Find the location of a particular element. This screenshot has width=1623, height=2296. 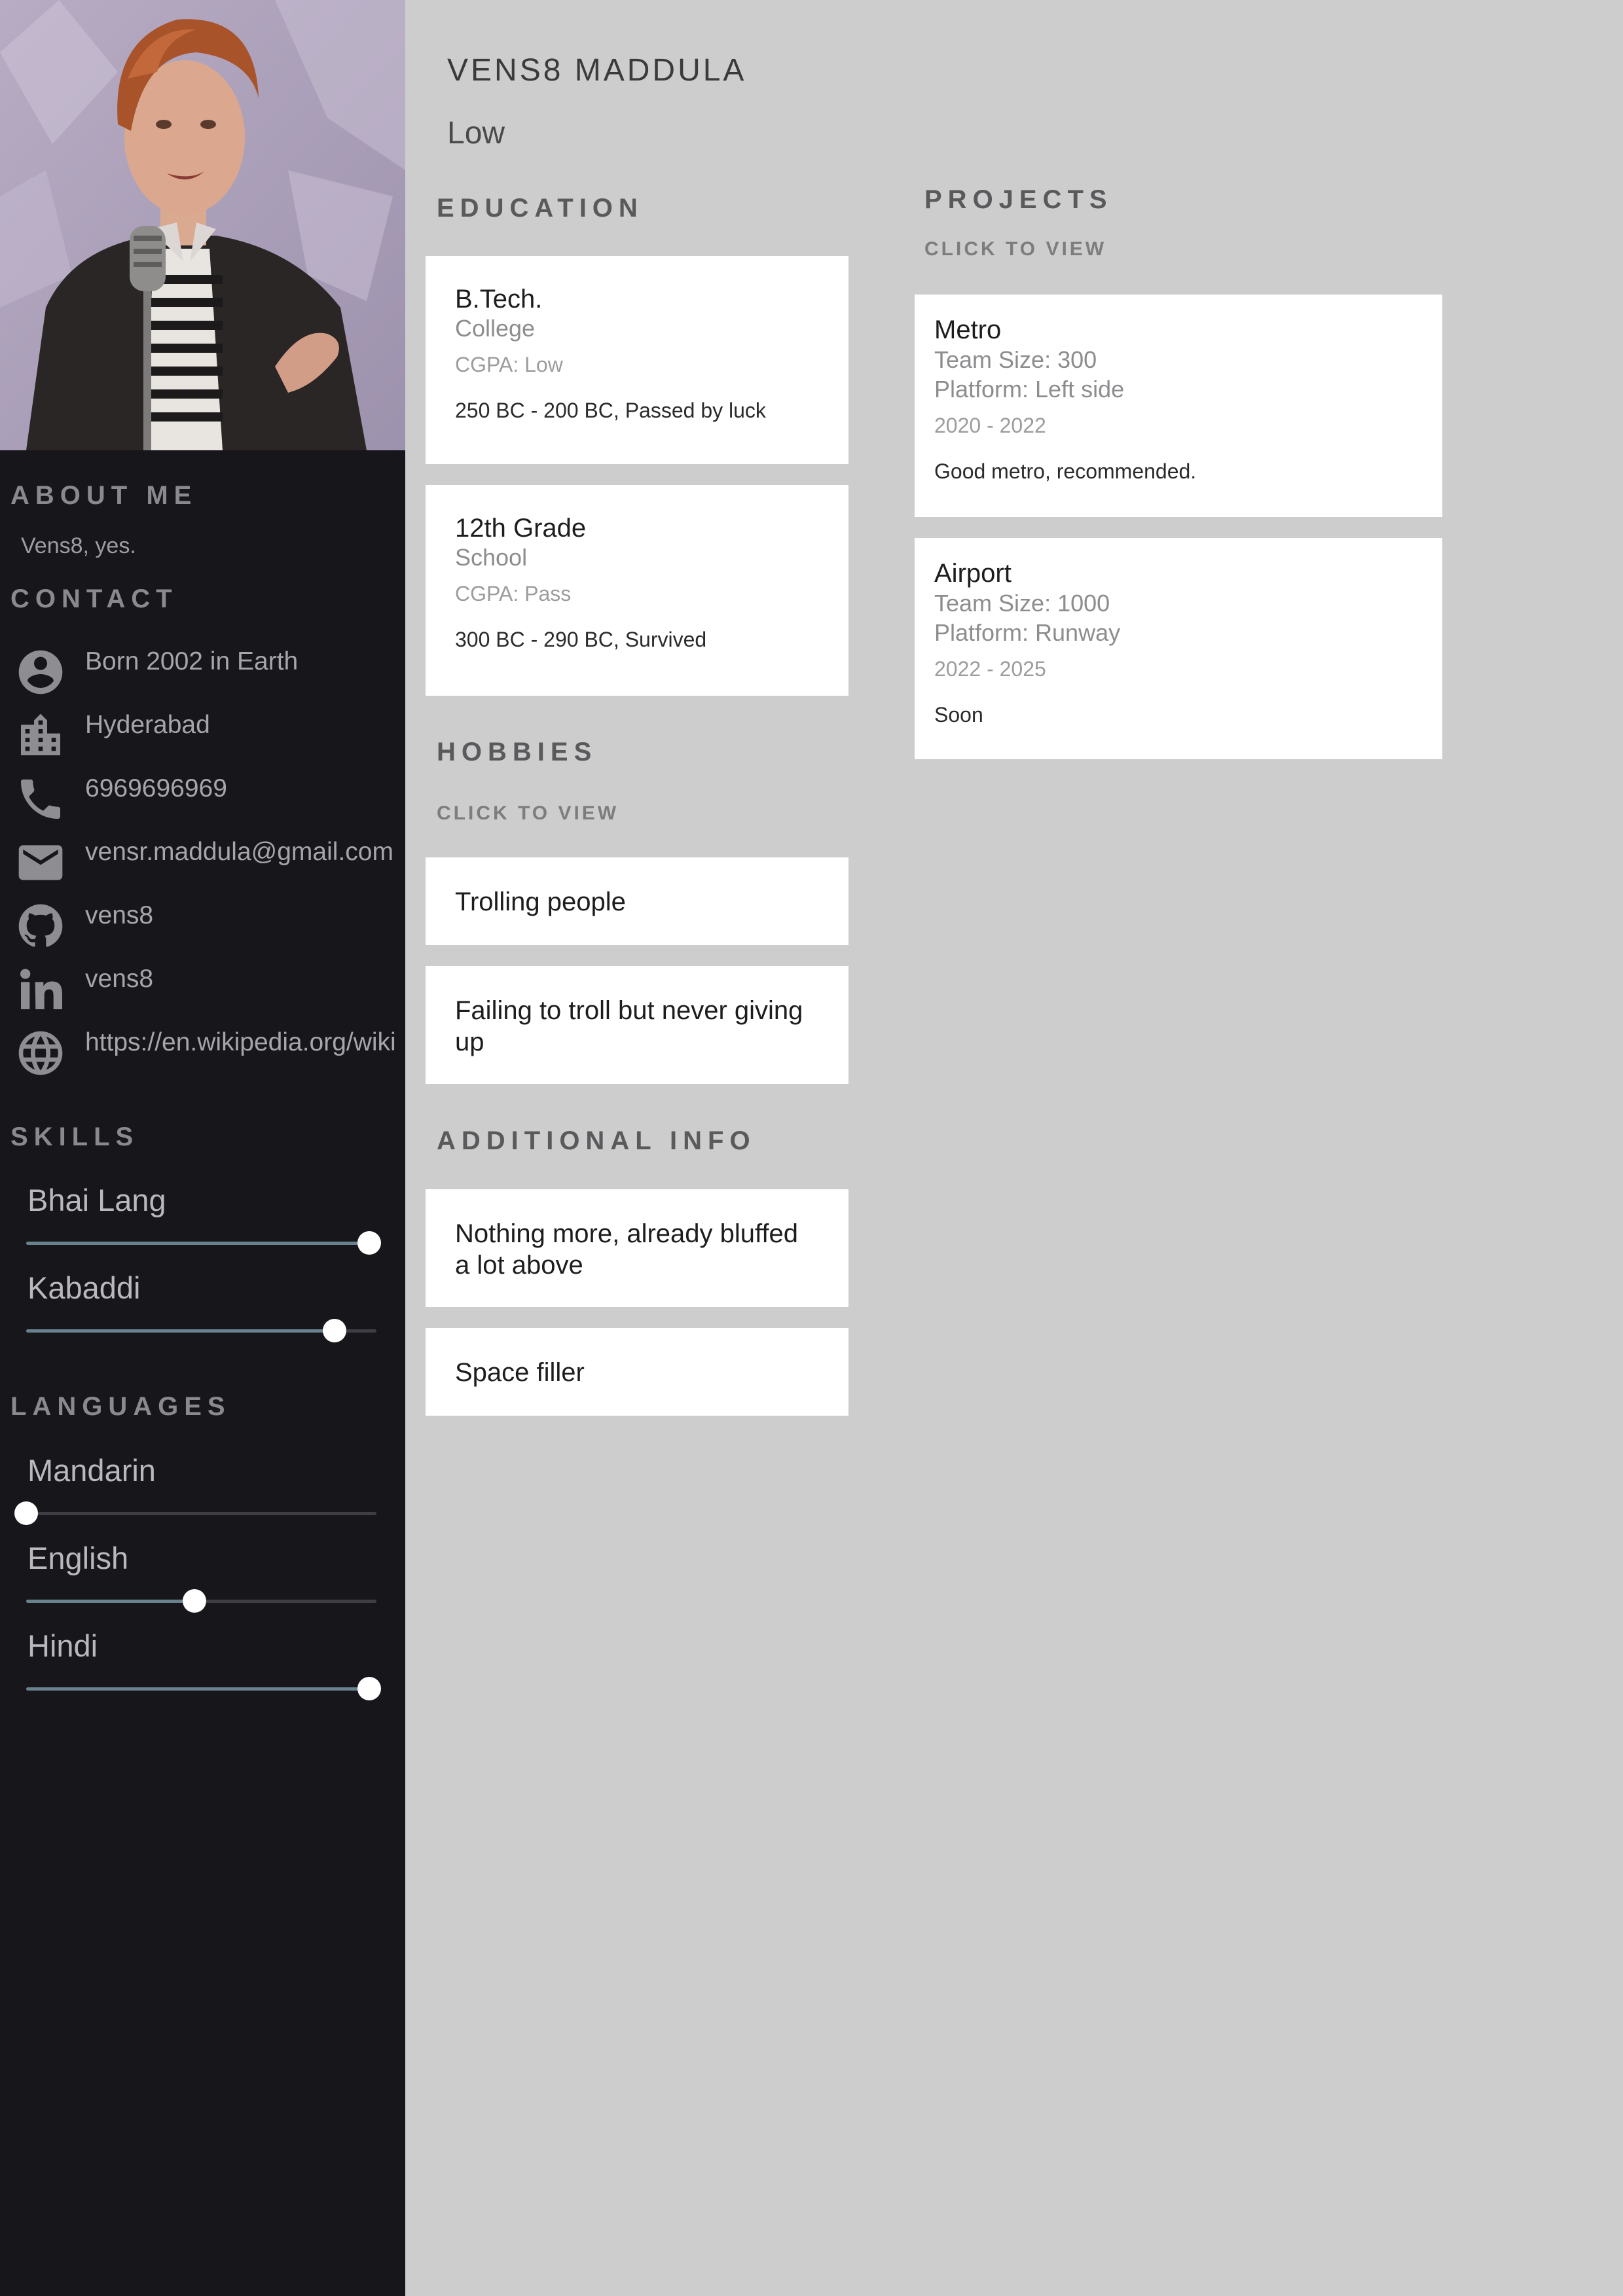

about-me-heading: ABOUT ME is located at coordinates (104, 495).